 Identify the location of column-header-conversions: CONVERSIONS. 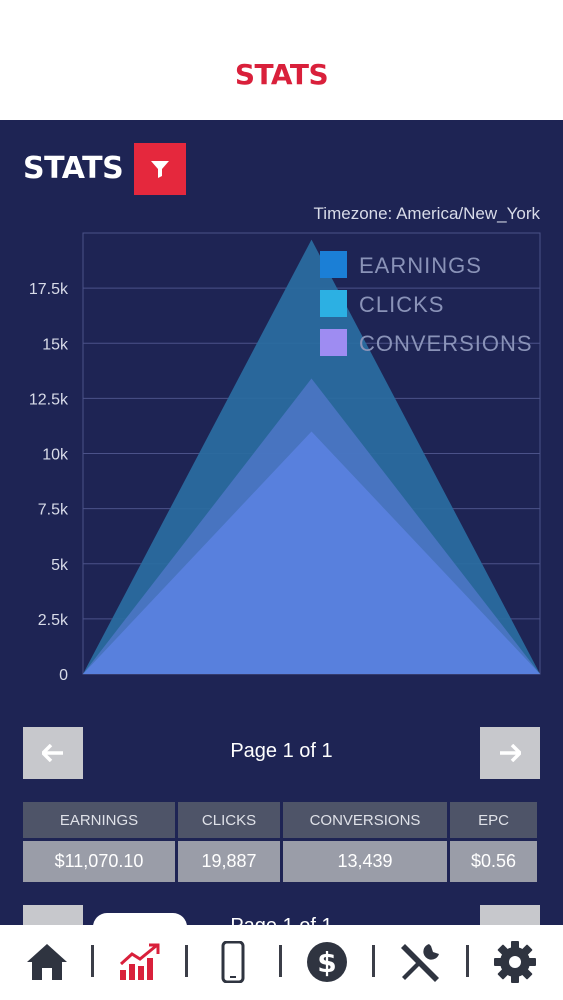
(365, 820).